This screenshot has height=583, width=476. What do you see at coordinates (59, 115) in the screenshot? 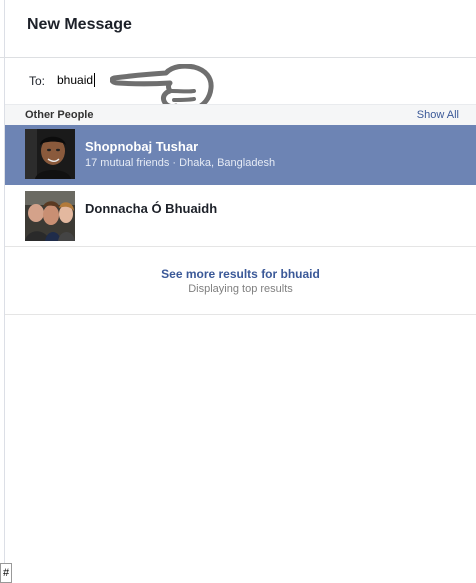
I see `section-title: Other People` at bounding box center [59, 115].